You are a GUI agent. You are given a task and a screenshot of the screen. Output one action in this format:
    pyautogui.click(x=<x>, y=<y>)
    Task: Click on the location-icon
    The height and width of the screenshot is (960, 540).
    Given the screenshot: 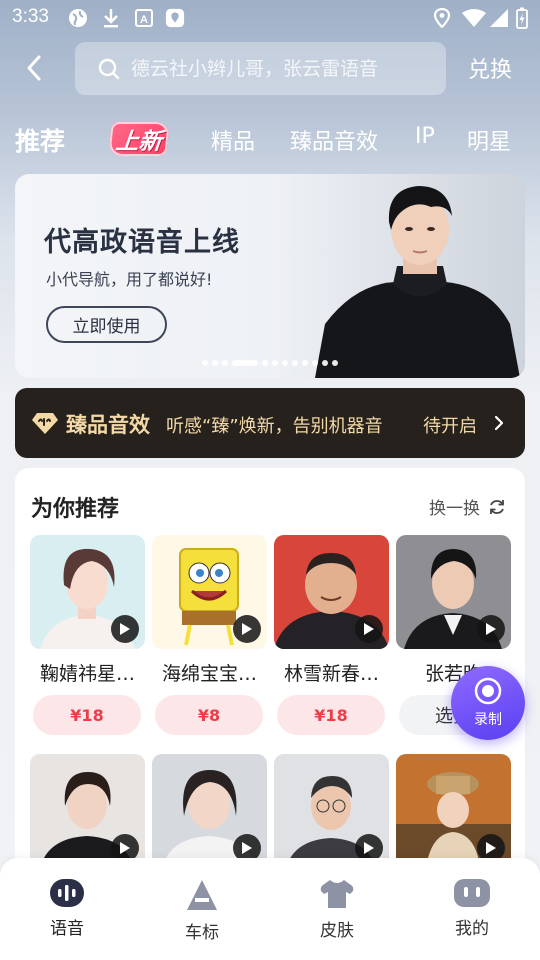 What is the action you would take?
    pyautogui.click(x=442, y=18)
    